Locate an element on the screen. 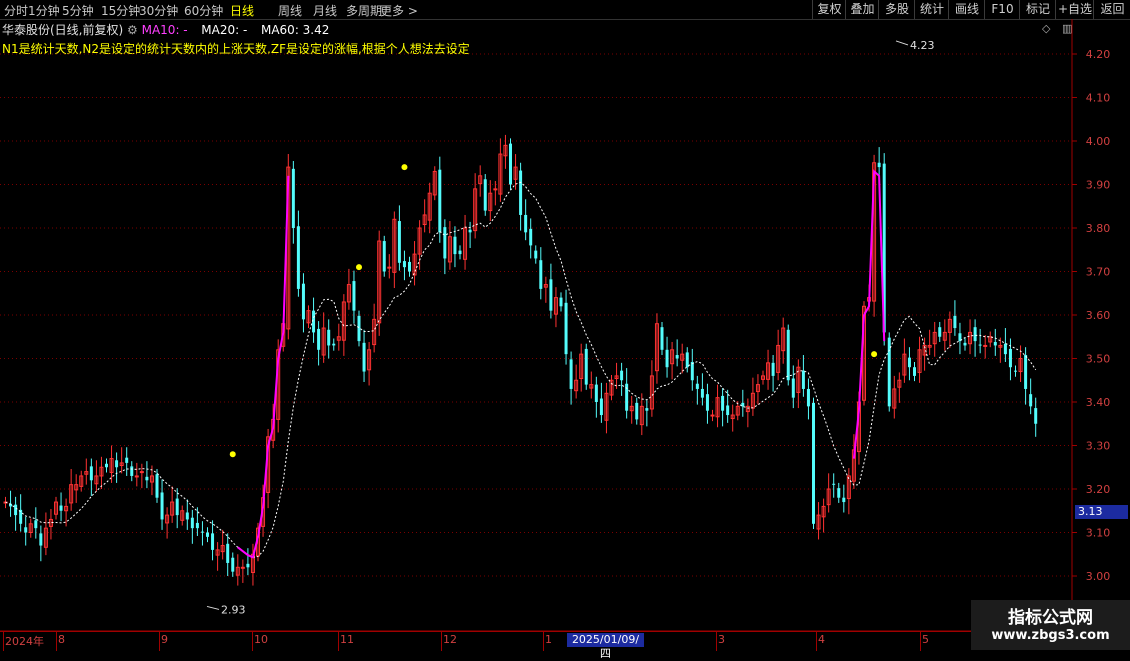  high-label: 4.23 is located at coordinates (922, 45).